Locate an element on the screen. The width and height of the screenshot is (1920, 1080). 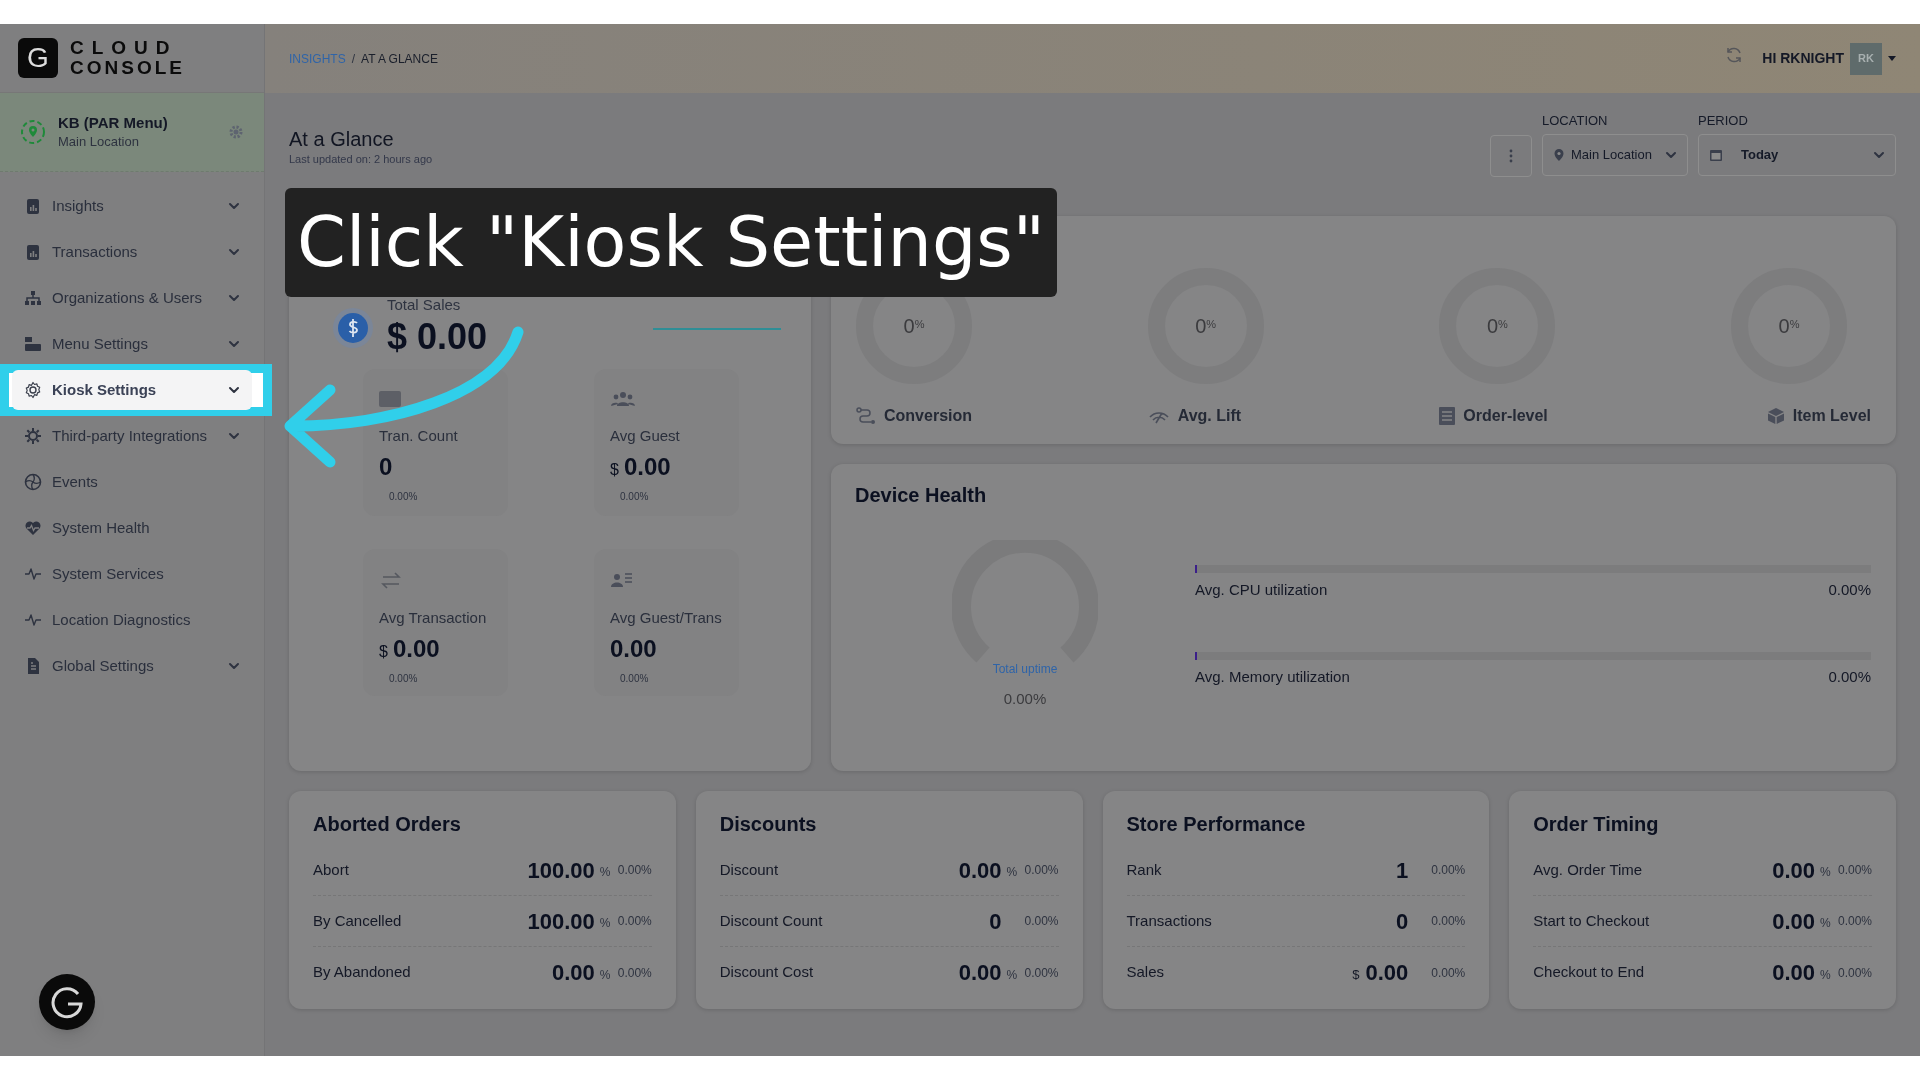
caret-down-icon is located at coordinates (1892, 58).